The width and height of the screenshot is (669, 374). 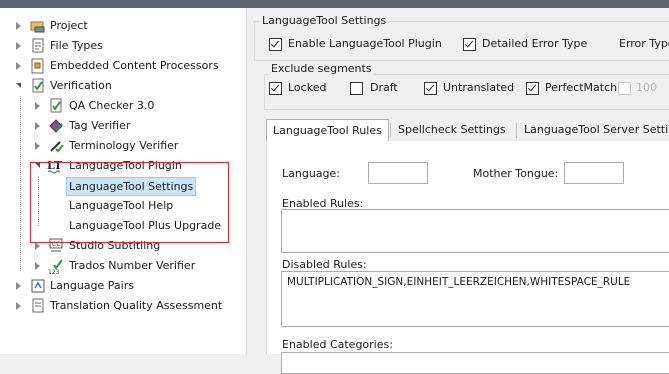 I want to click on draft-checkbox, so click(x=356, y=88).